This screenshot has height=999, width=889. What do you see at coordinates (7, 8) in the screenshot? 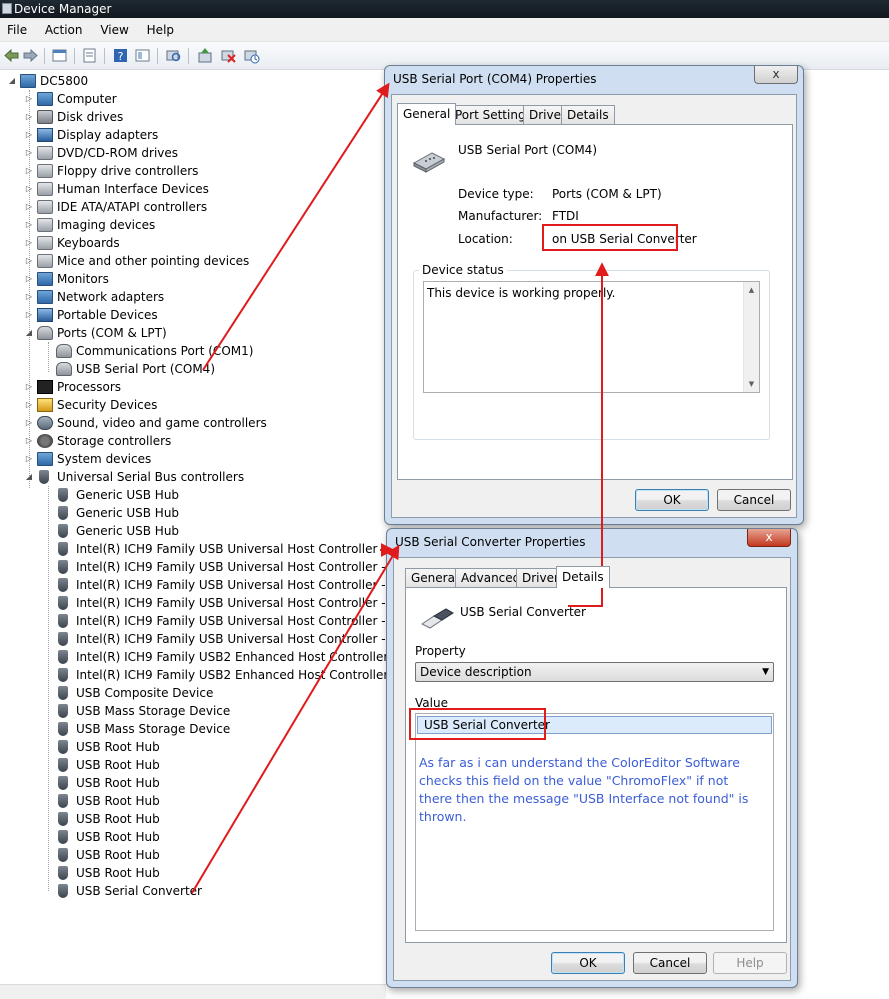
I see `device-manager-icon` at bounding box center [7, 8].